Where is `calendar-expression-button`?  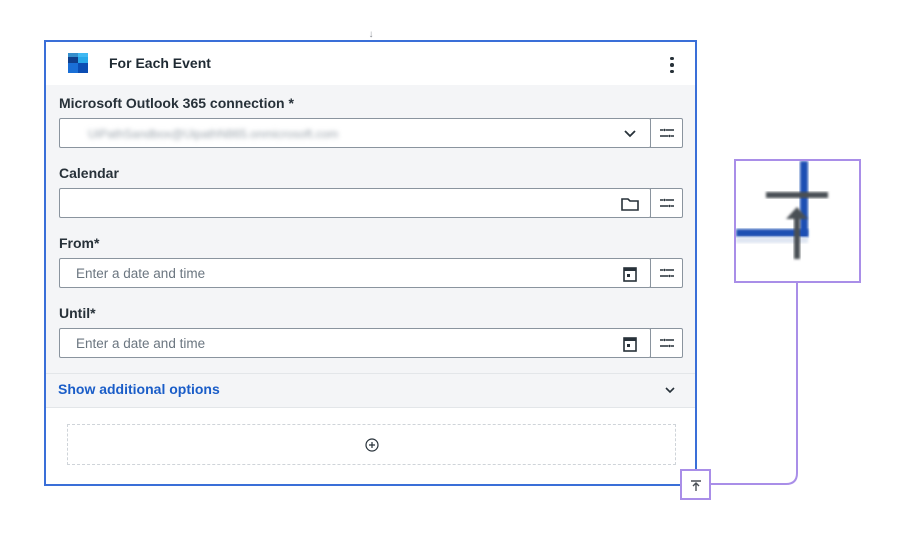 calendar-expression-button is located at coordinates (666, 203).